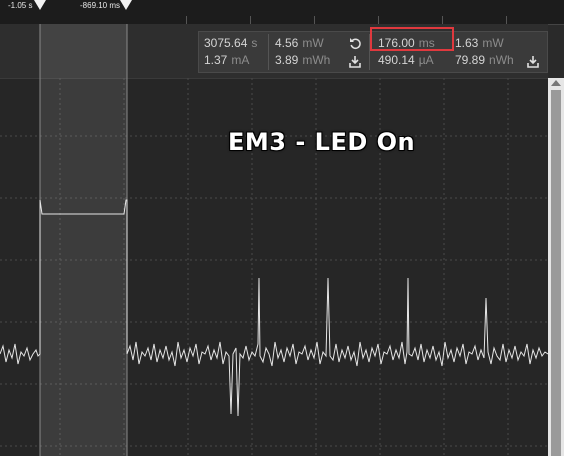 This screenshot has width=564, height=456. Describe the element at coordinates (412, 39) in the screenshot. I see `highlight-box` at that location.